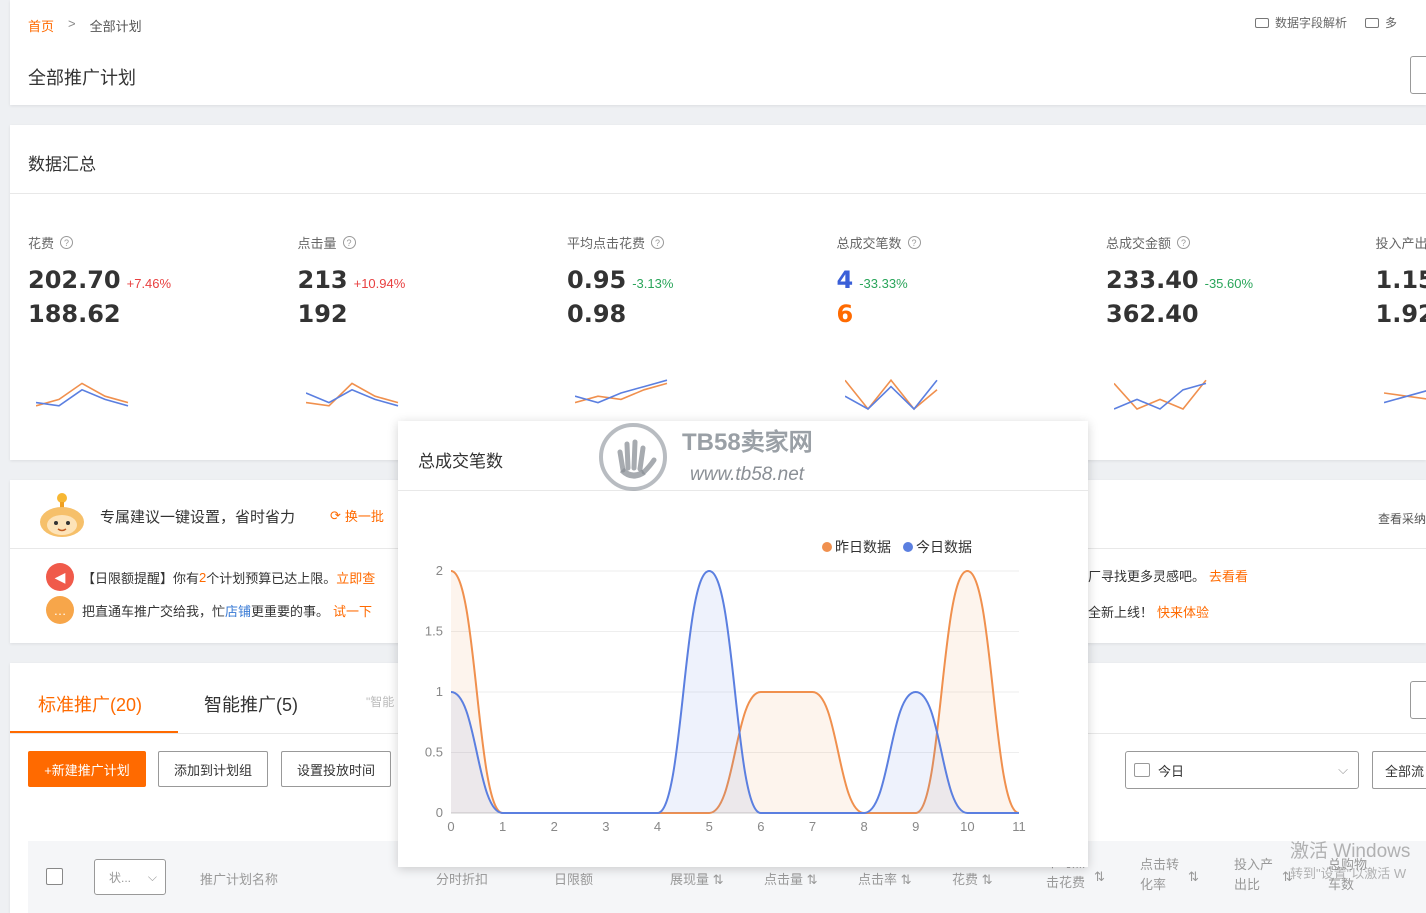 The width and height of the screenshot is (1426, 913). Describe the element at coordinates (1228, 575) in the screenshot. I see `tip3-link: 去看看` at that location.